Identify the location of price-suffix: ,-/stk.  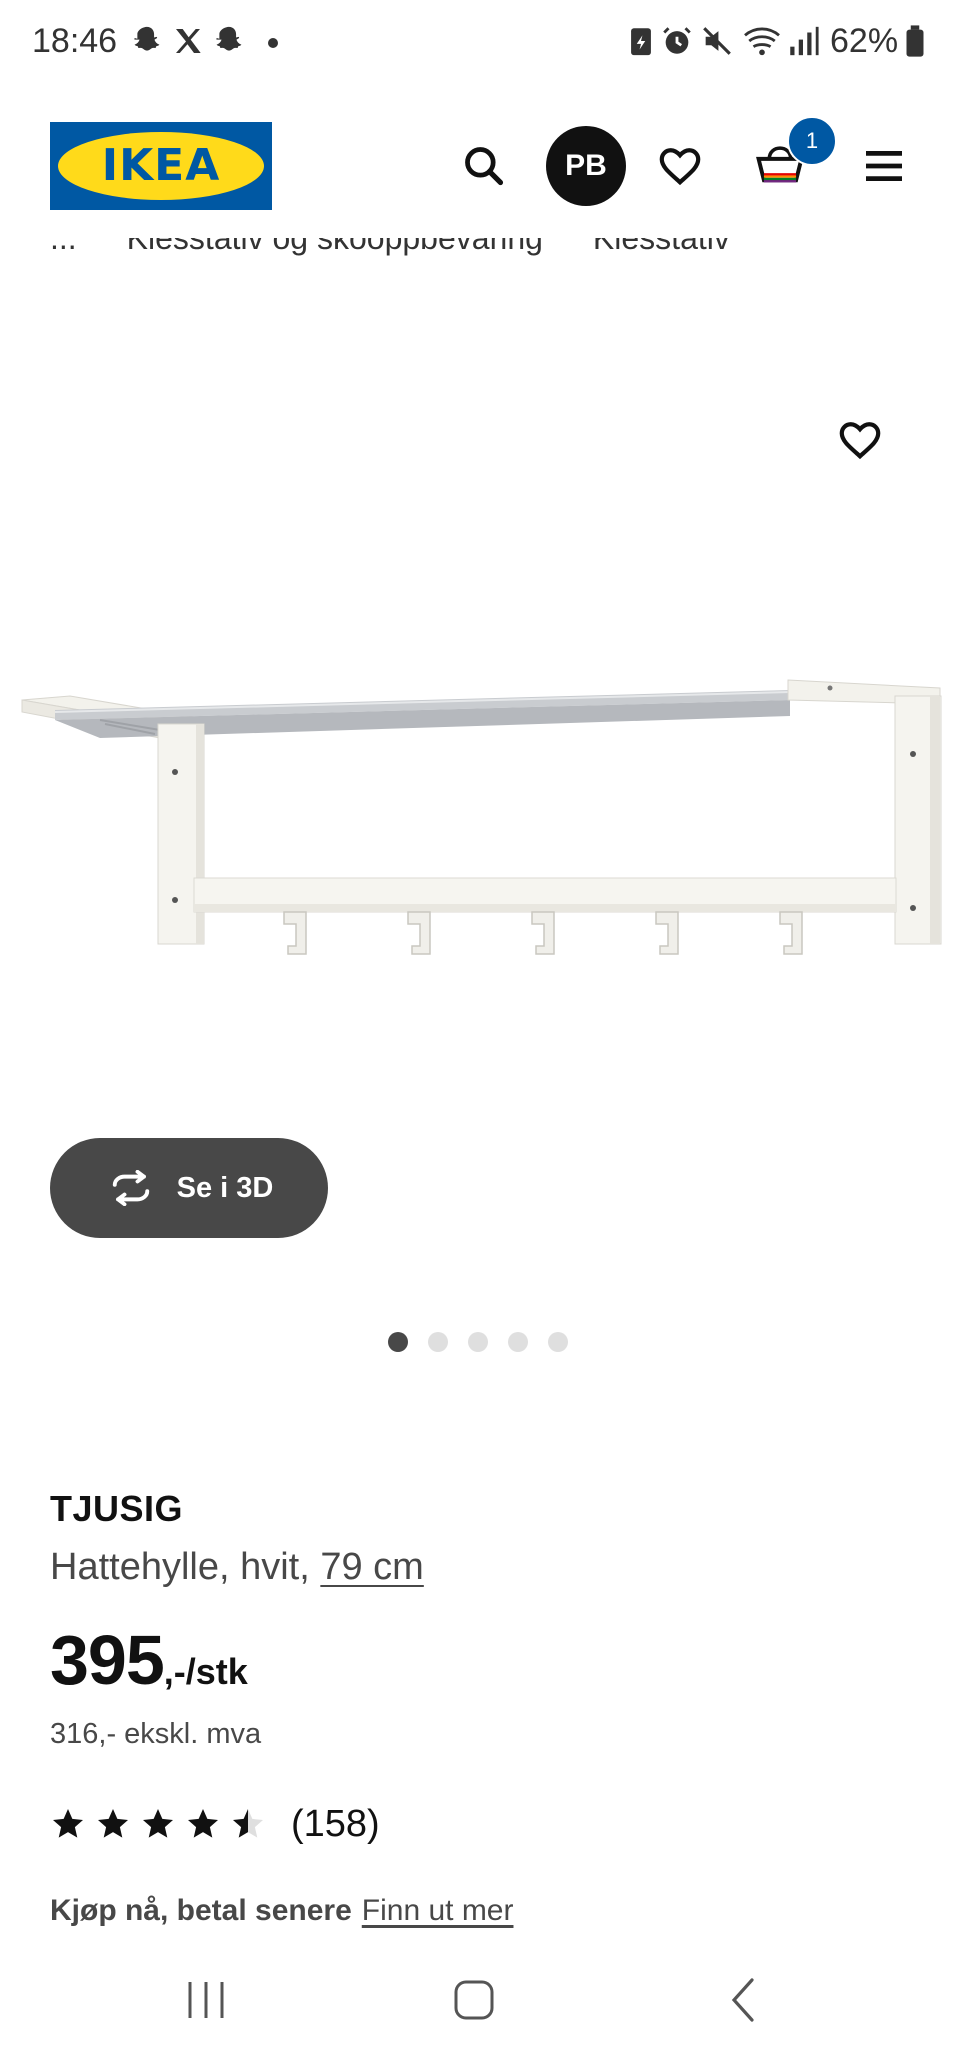
(205, 1671).